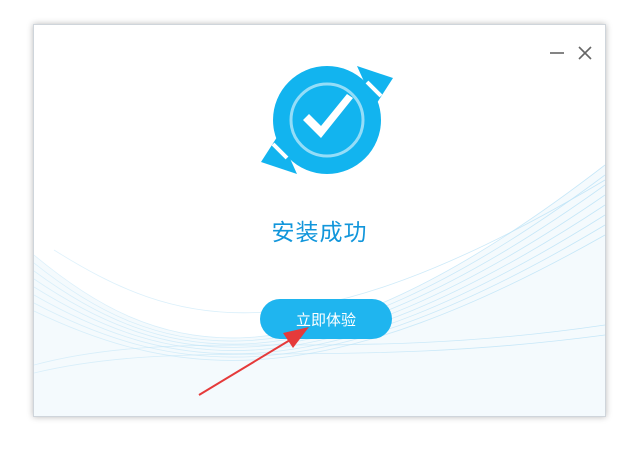 The image size is (630, 449). I want to click on window-controls, so click(571, 53).